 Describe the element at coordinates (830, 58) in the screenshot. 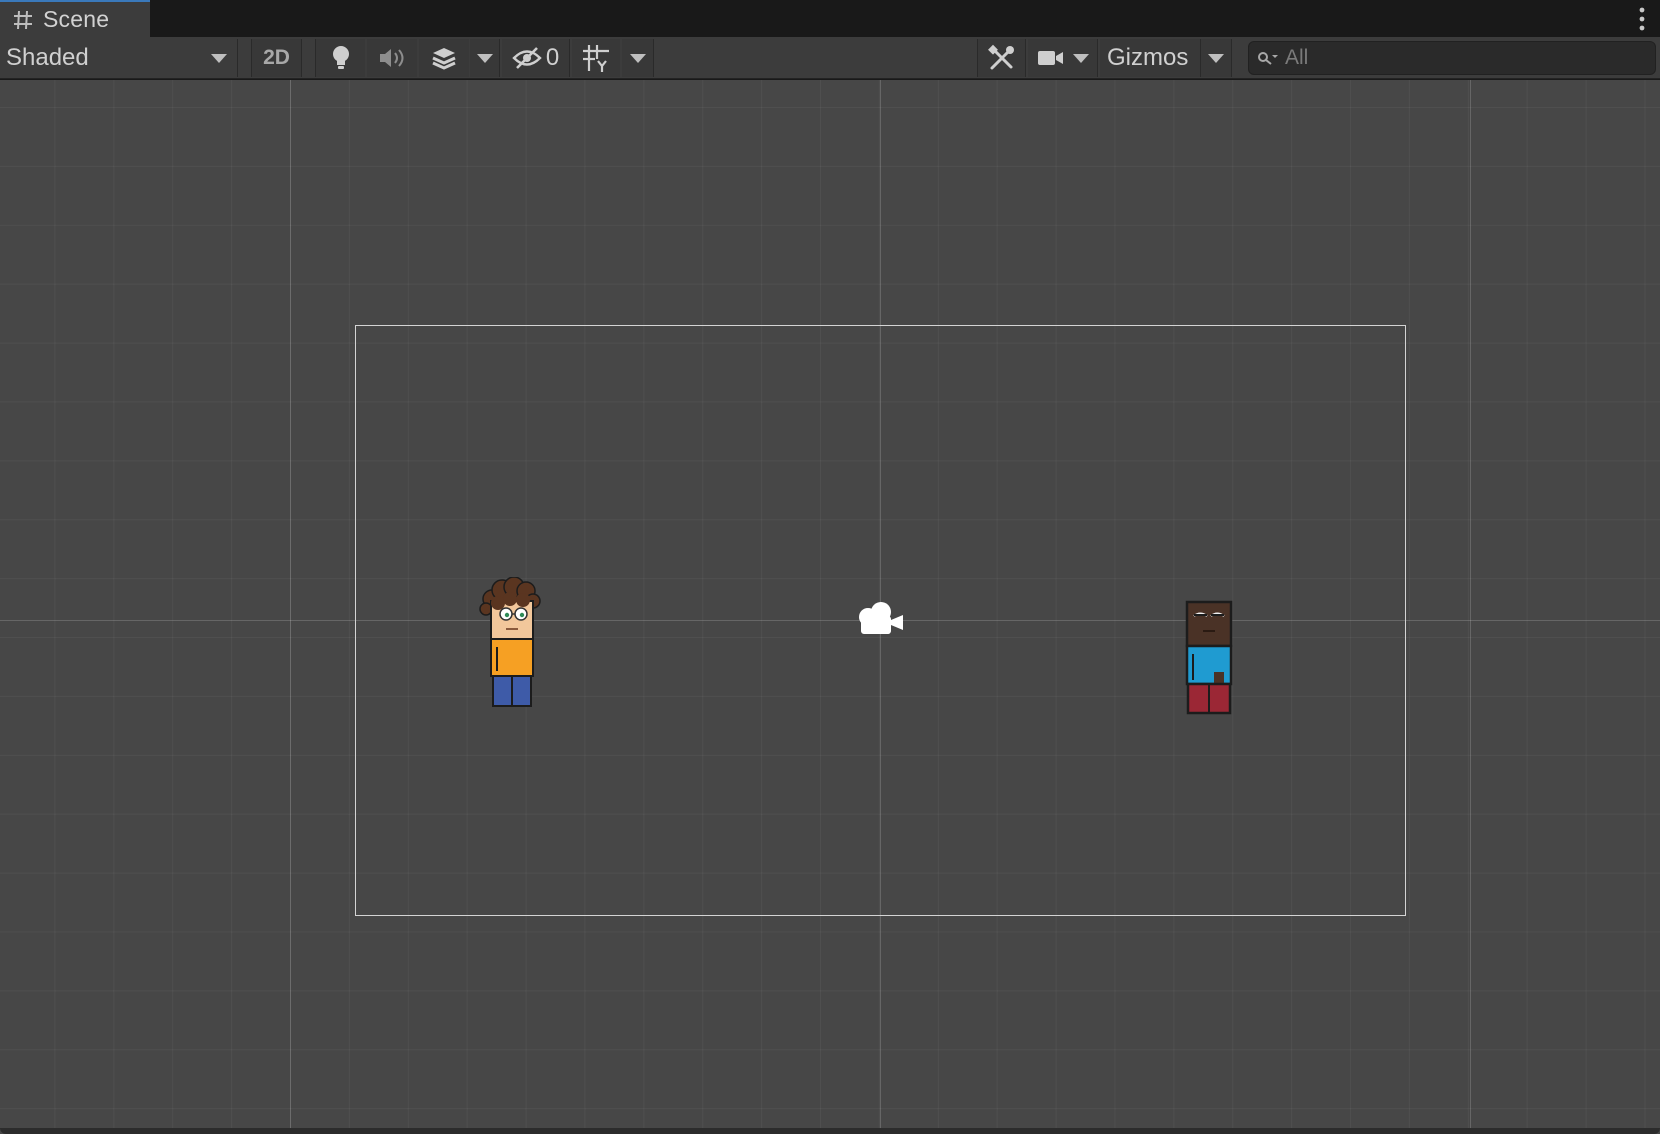

I see `scene-toolbar: Shaded 2D 0 Gizmos All` at that location.